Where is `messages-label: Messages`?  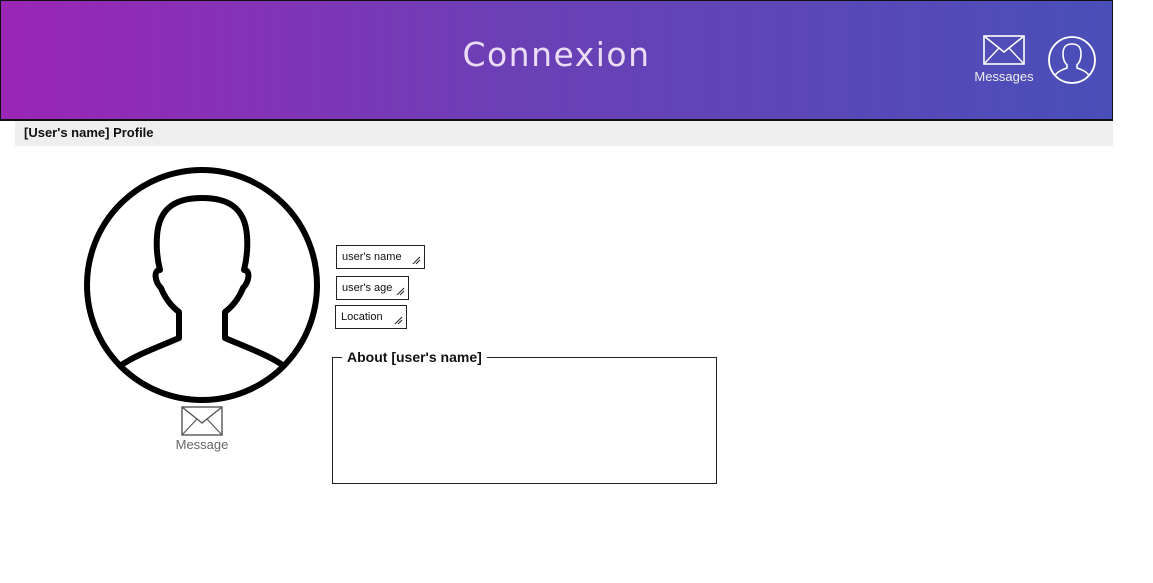 messages-label: Messages is located at coordinates (1004, 76).